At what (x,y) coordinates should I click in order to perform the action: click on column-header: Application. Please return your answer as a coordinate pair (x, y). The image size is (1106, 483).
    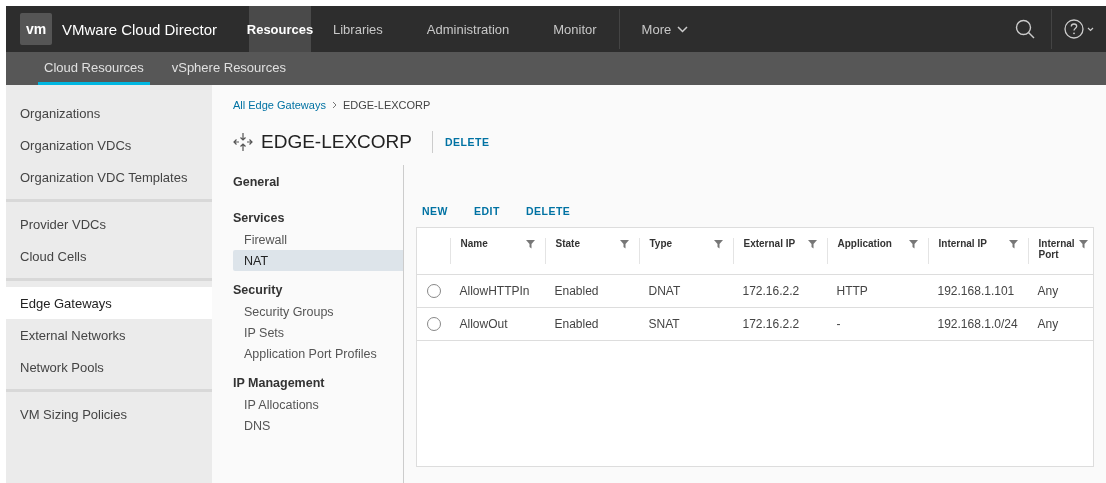
    Looking at the image, I should click on (864, 244).